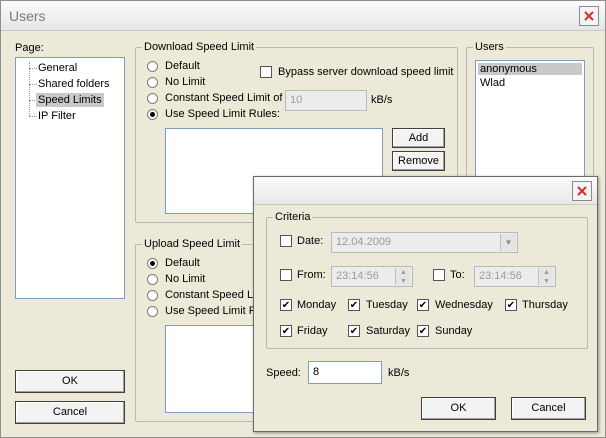 The height and width of the screenshot is (438, 606). I want to click on to-time-value: 23:14:56, so click(500, 276).